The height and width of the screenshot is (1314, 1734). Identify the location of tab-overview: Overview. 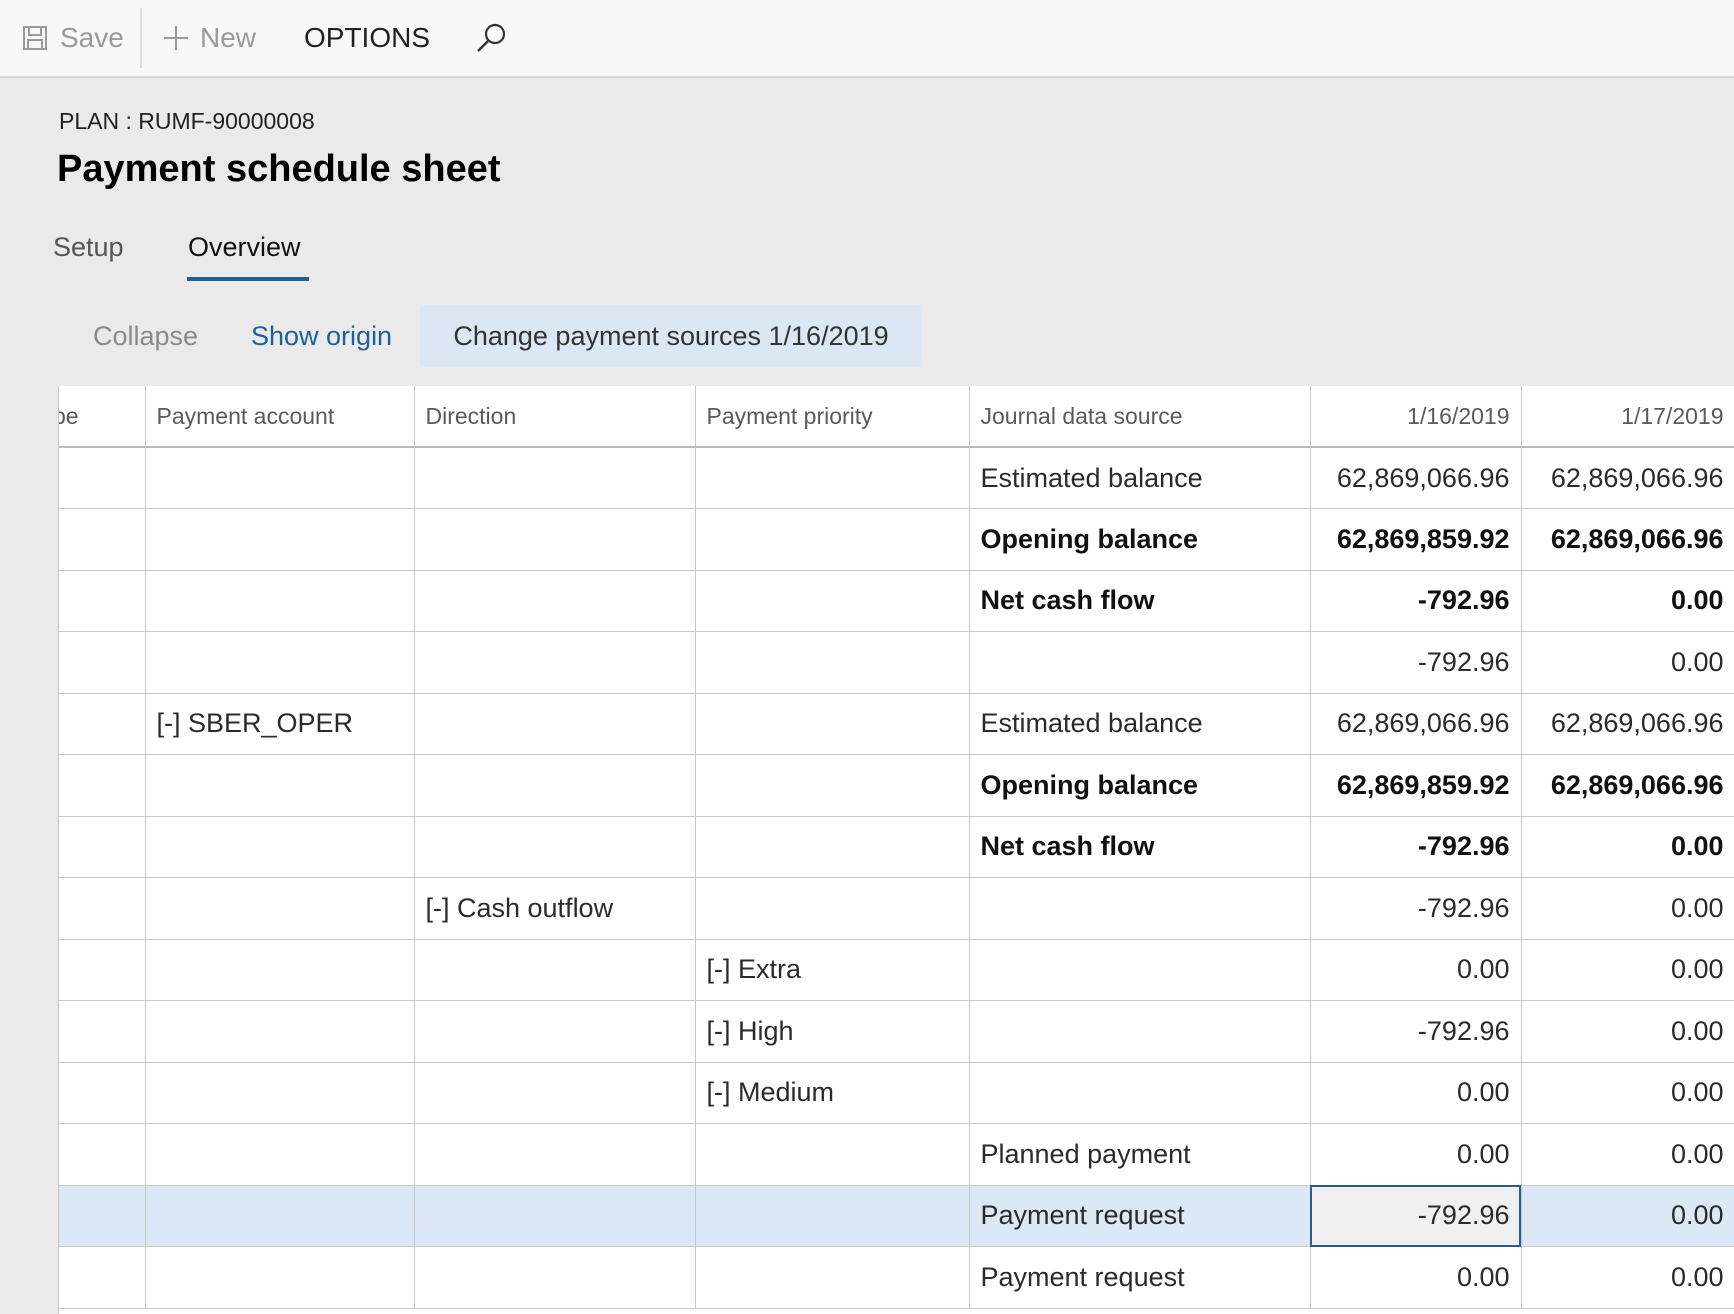
(244, 247).